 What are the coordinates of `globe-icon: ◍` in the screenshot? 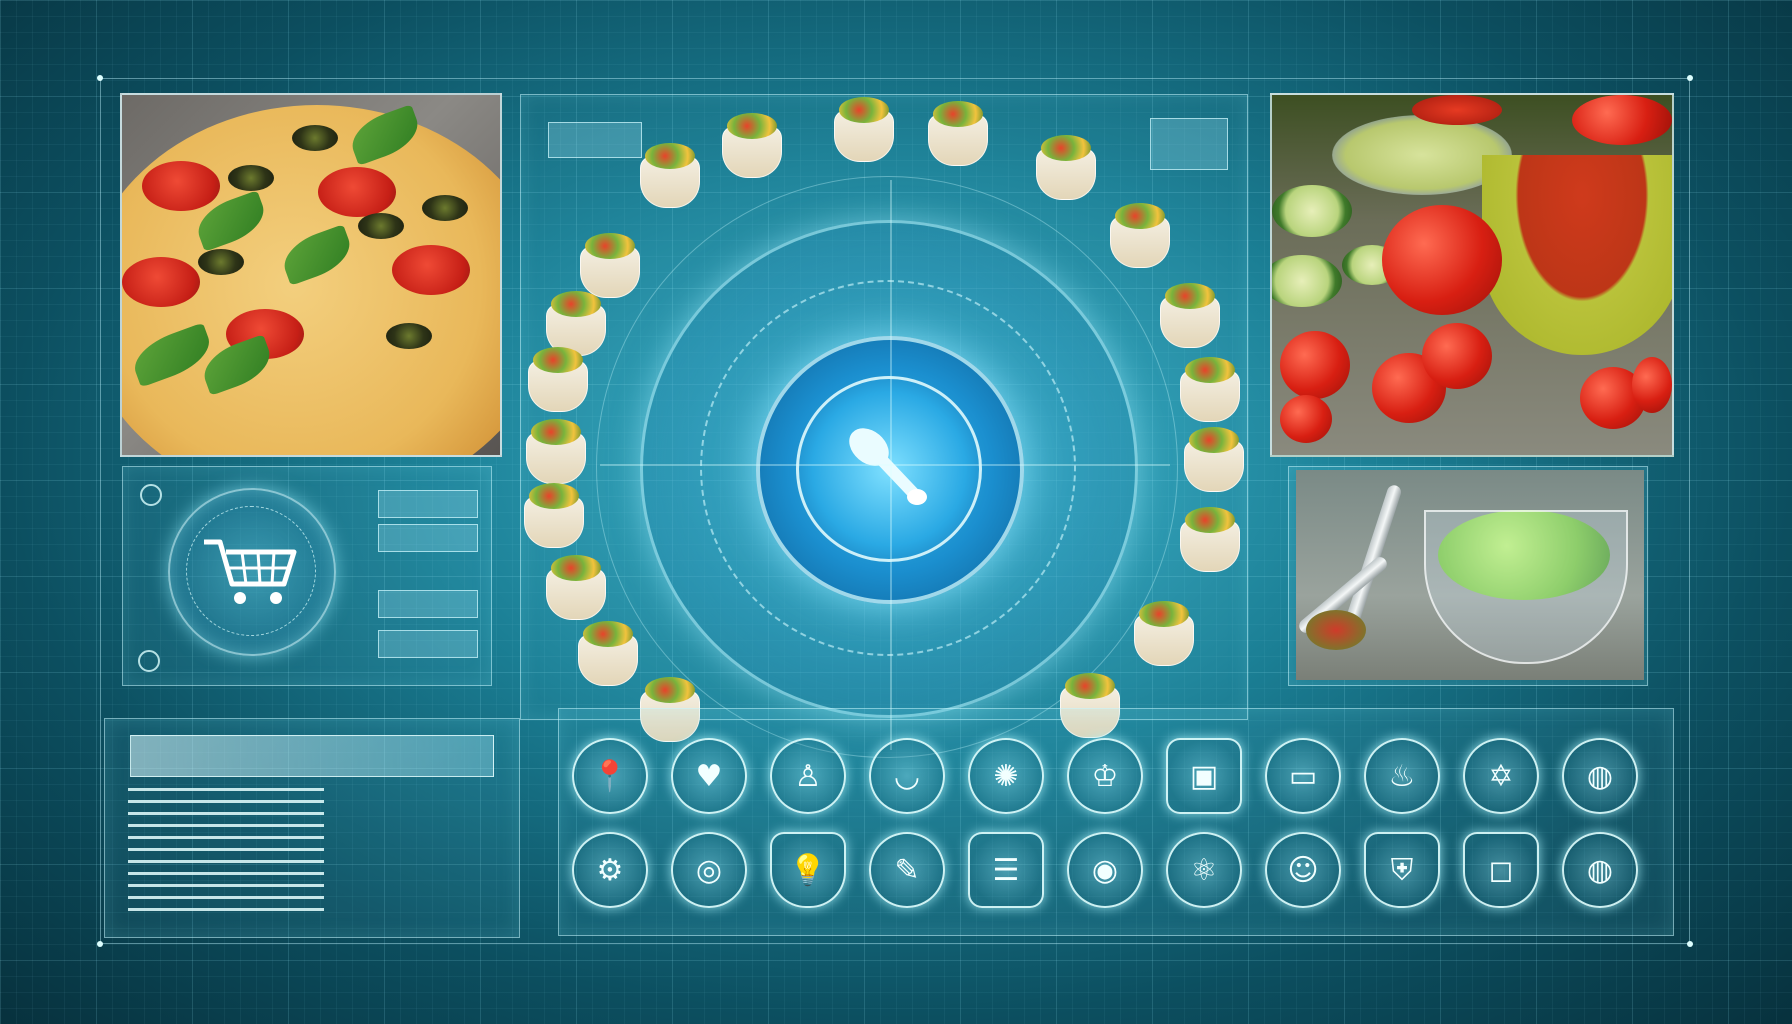 It's located at (1600, 776).